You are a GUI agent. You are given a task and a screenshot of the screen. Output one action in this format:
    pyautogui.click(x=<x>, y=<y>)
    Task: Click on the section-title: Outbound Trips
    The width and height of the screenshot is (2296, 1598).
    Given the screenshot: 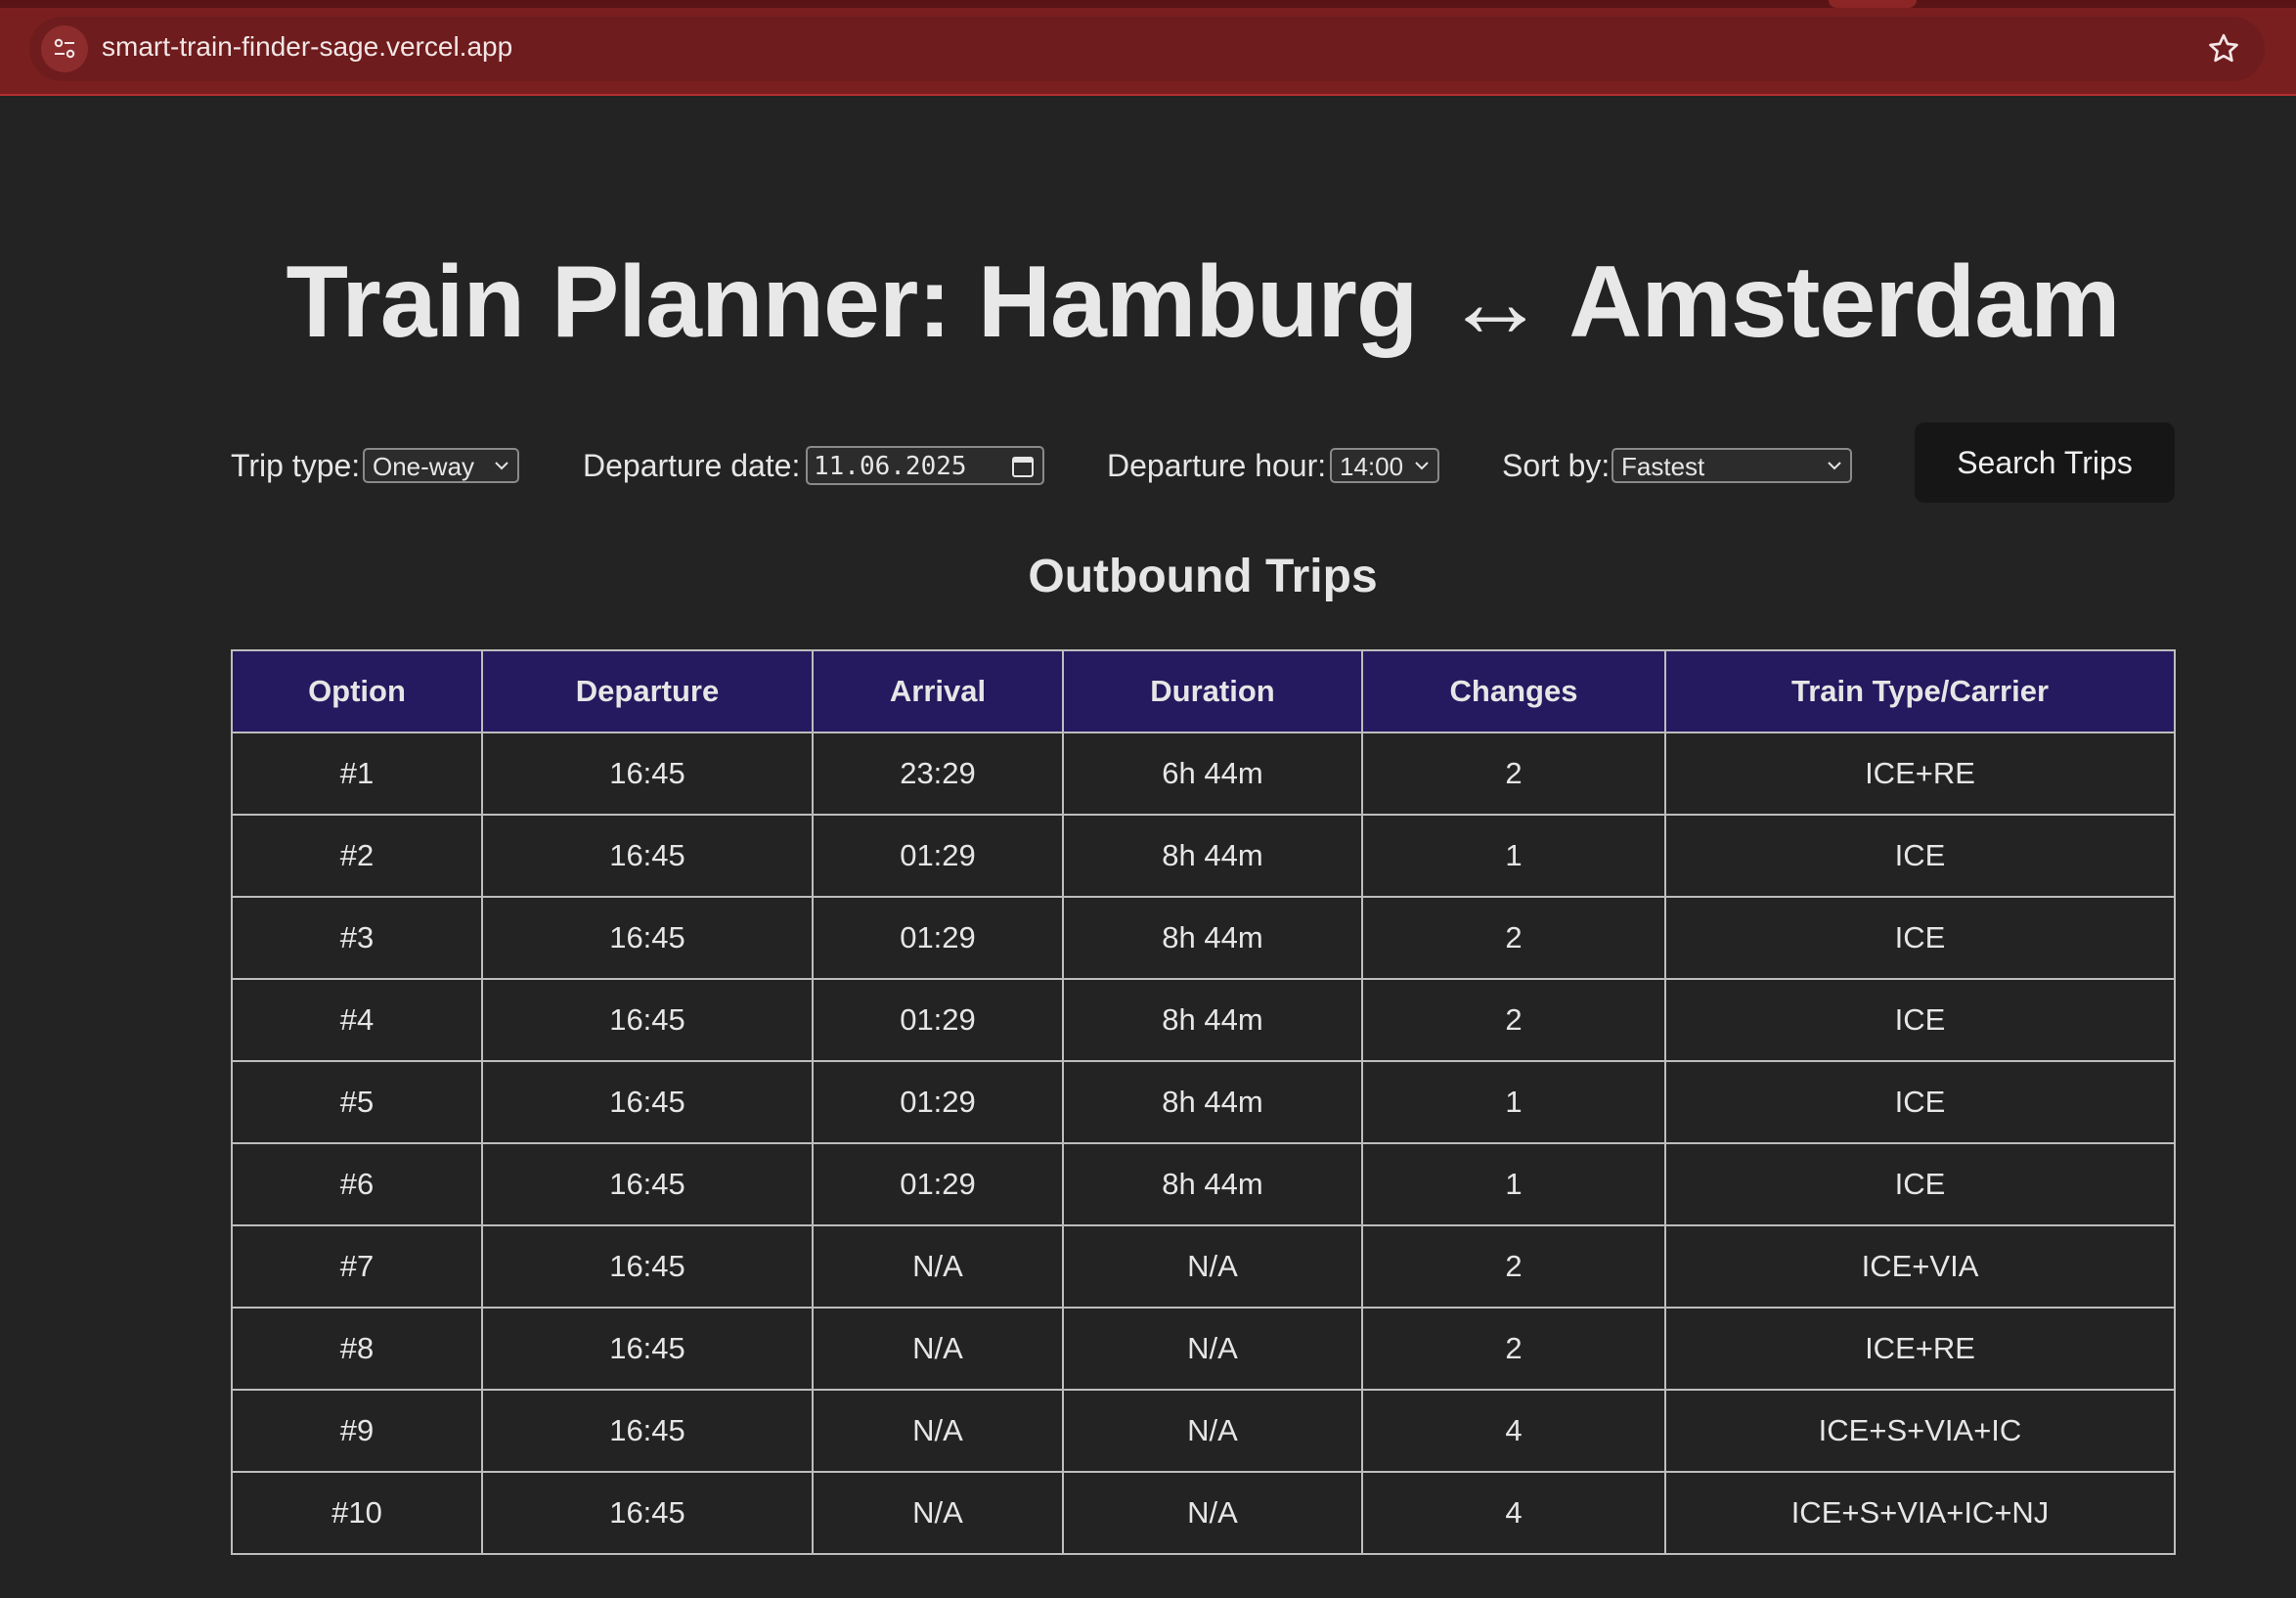 What is the action you would take?
    pyautogui.click(x=1203, y=576)
    